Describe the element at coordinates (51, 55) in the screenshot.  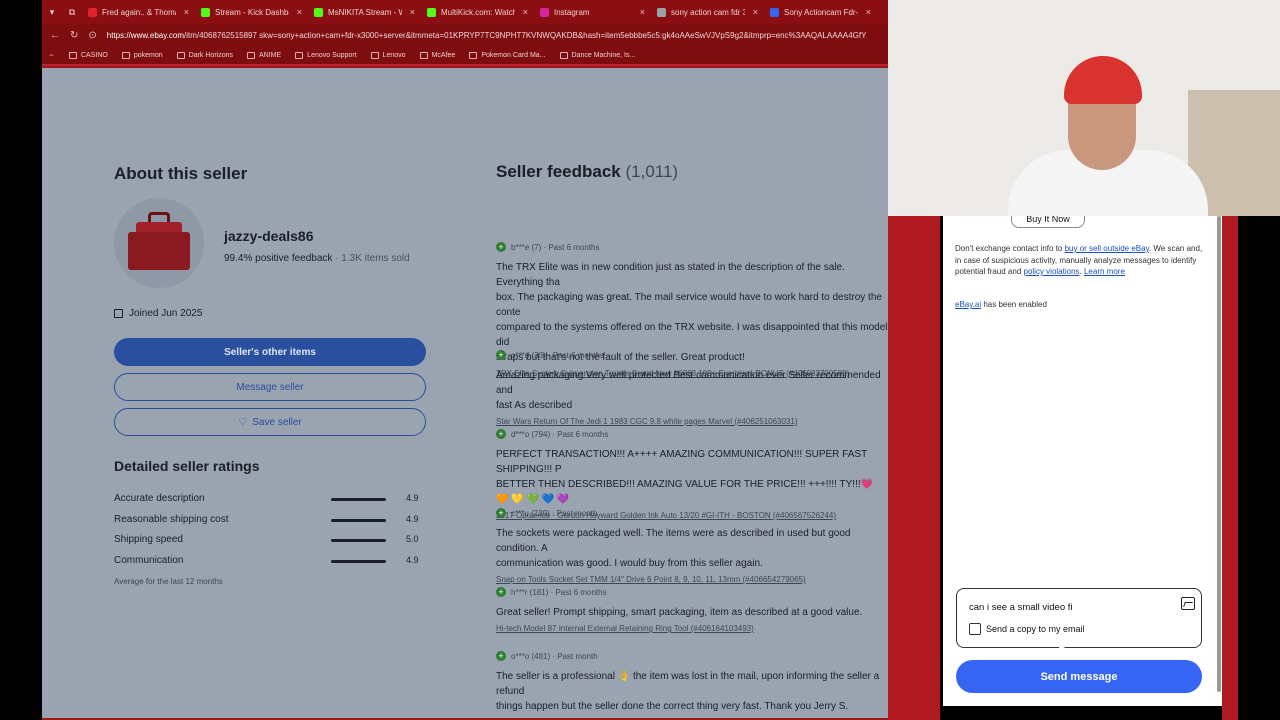
I see `bookmarks-menu-icon: ⇔` at that location.